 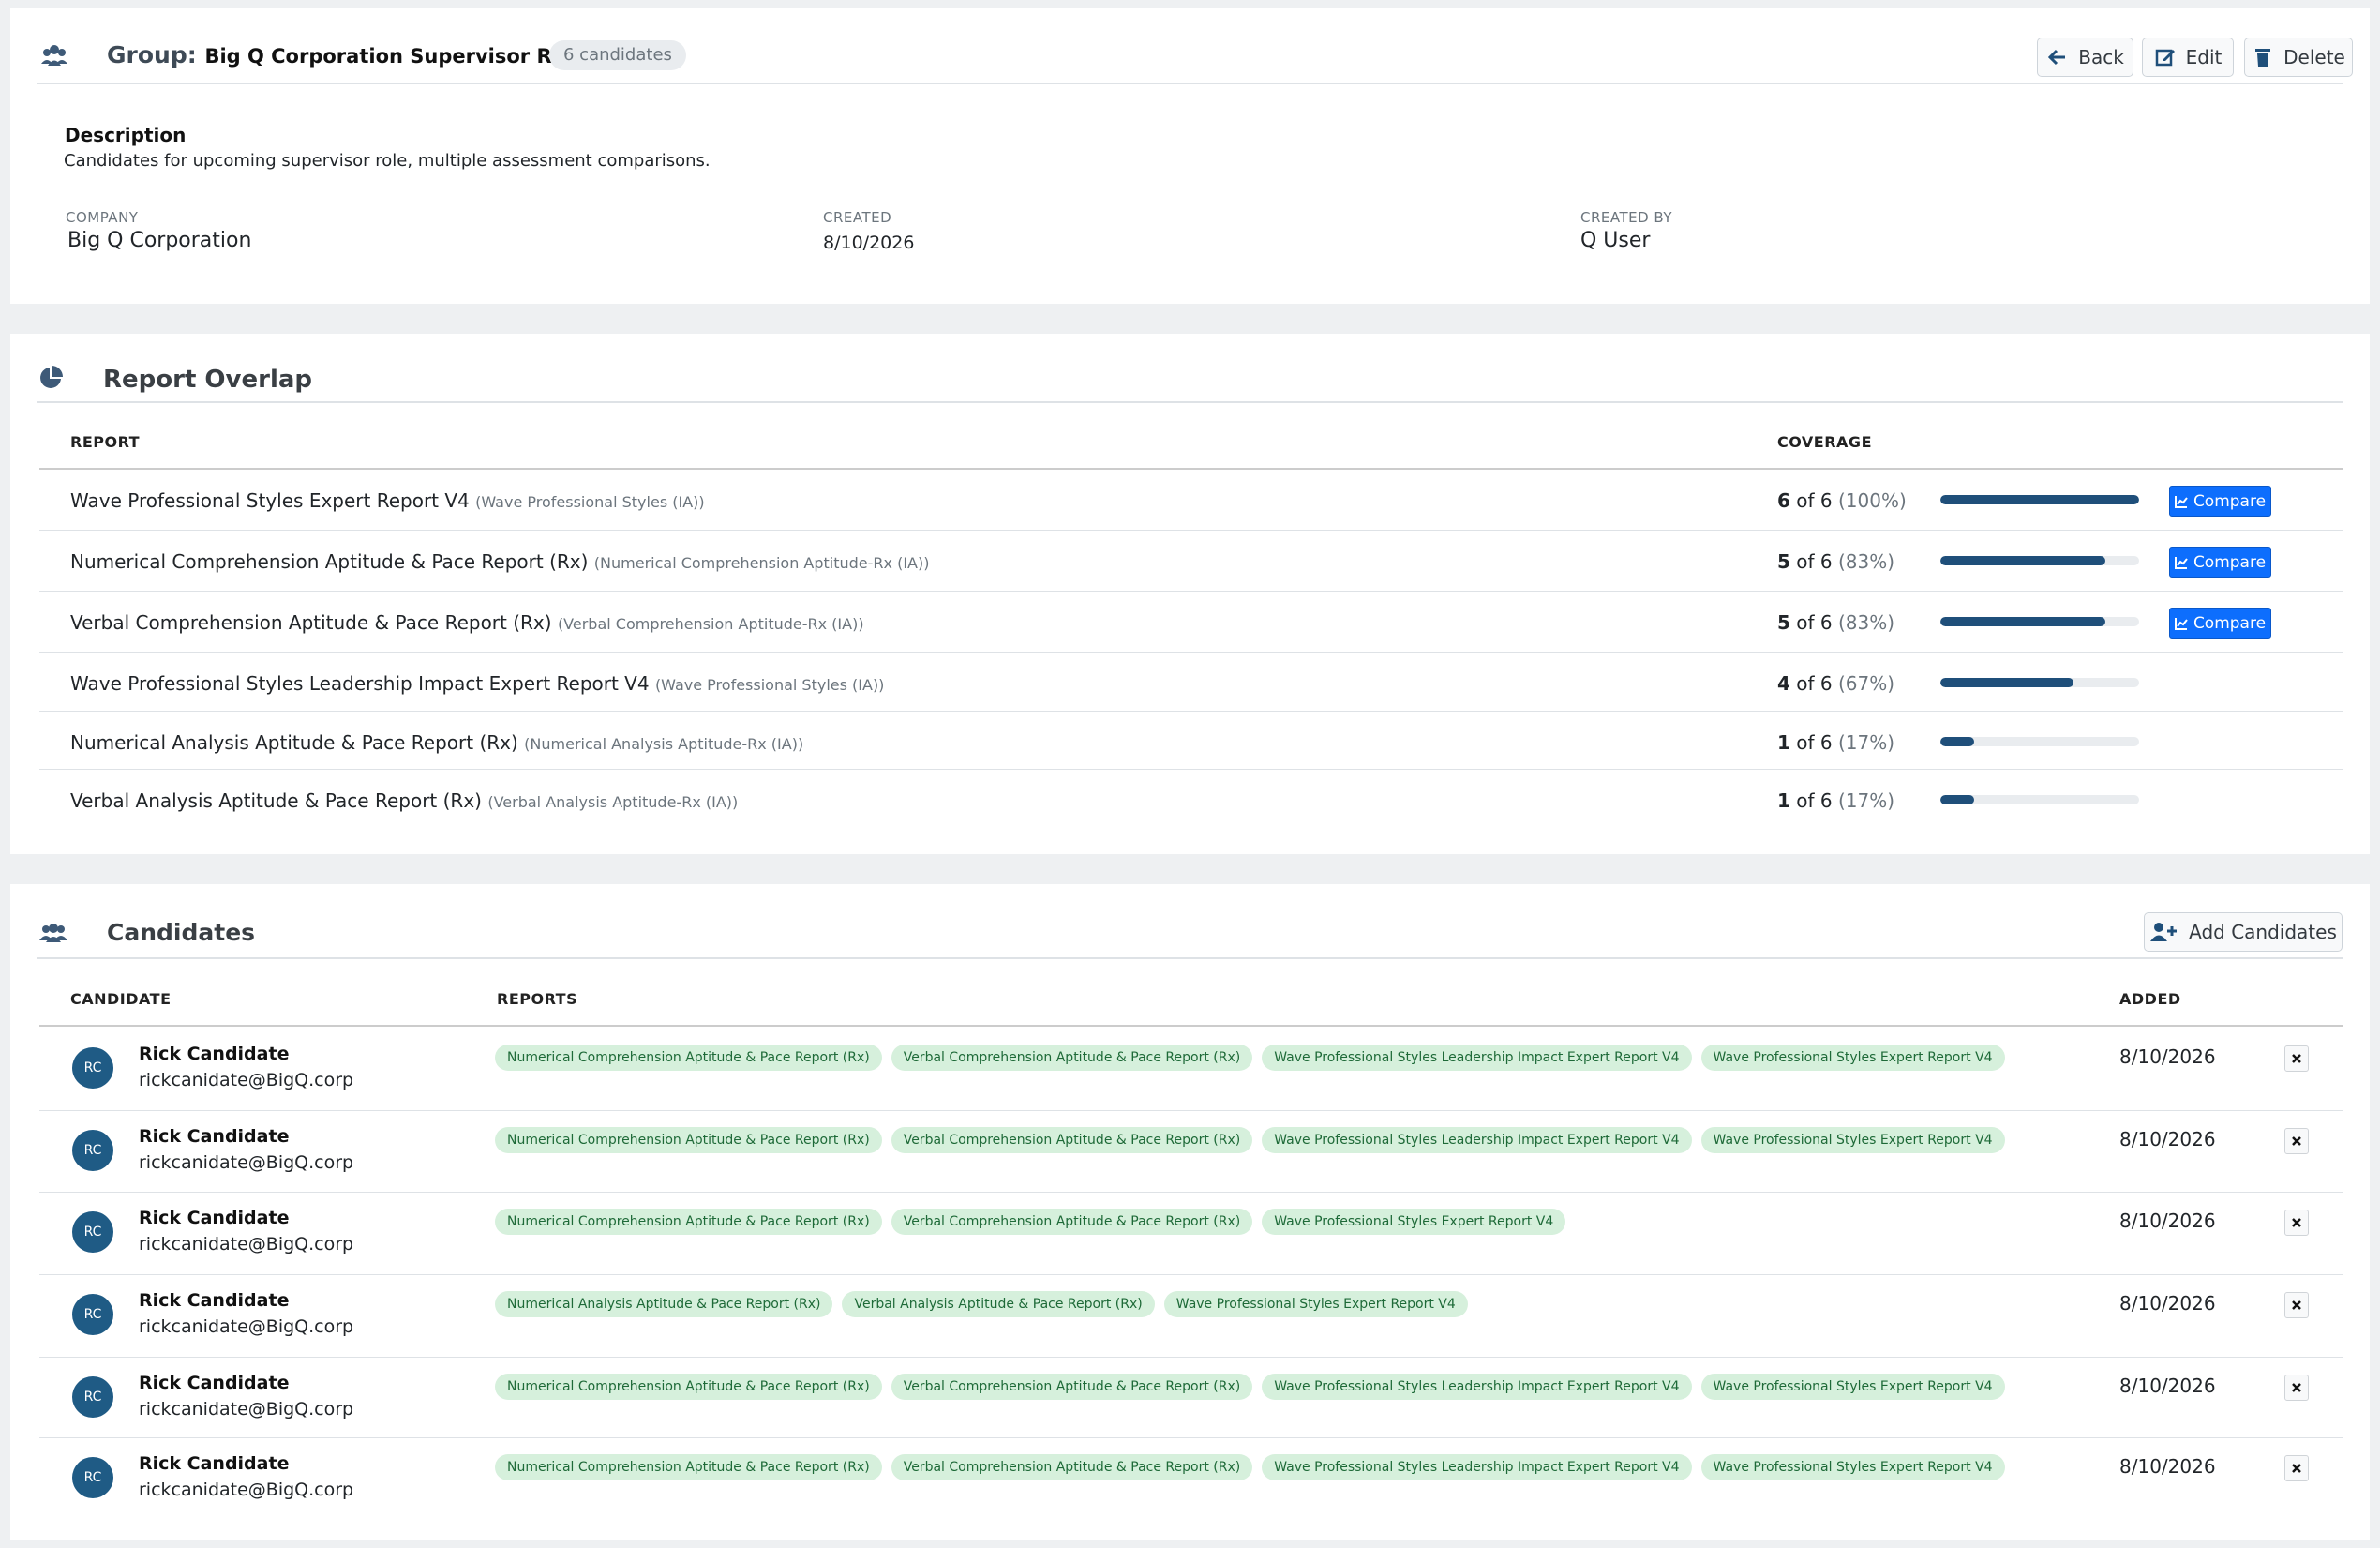 What do you see at coordinates (1872, 500) in the screenshot?
I see `coverage-percent: (100%)` at bounding box center [1872, 500].